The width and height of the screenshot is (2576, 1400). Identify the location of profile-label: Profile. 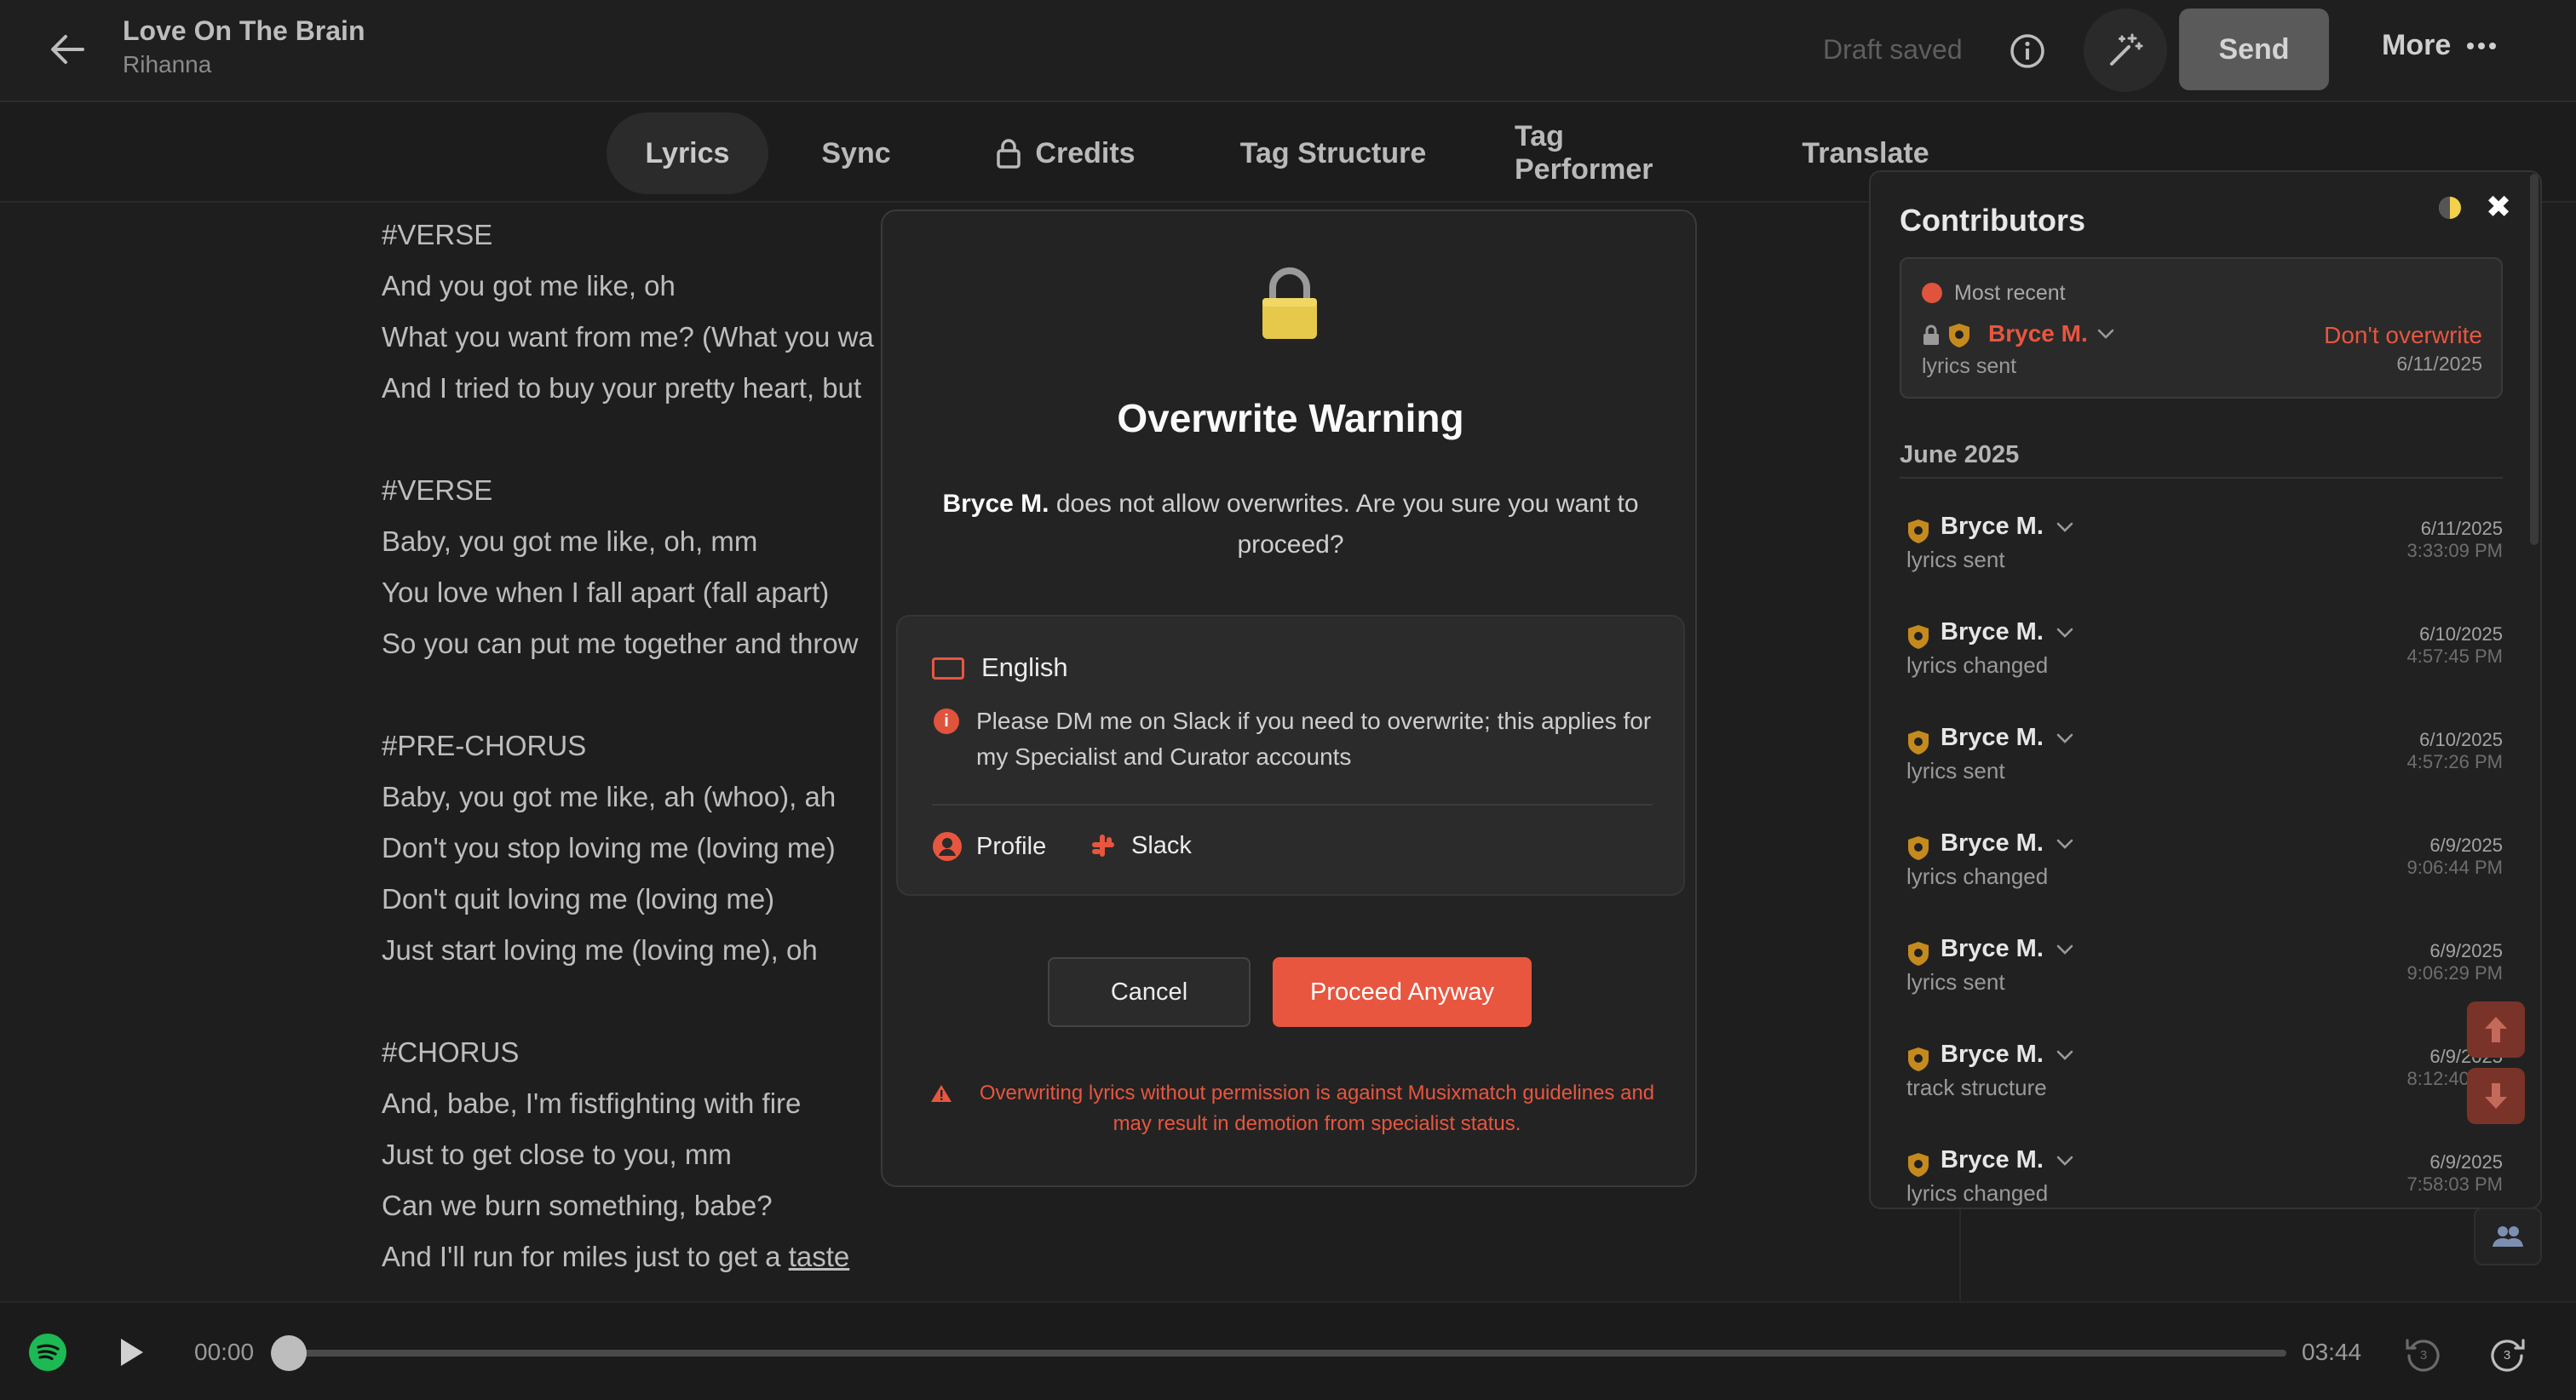
(1012, 846).